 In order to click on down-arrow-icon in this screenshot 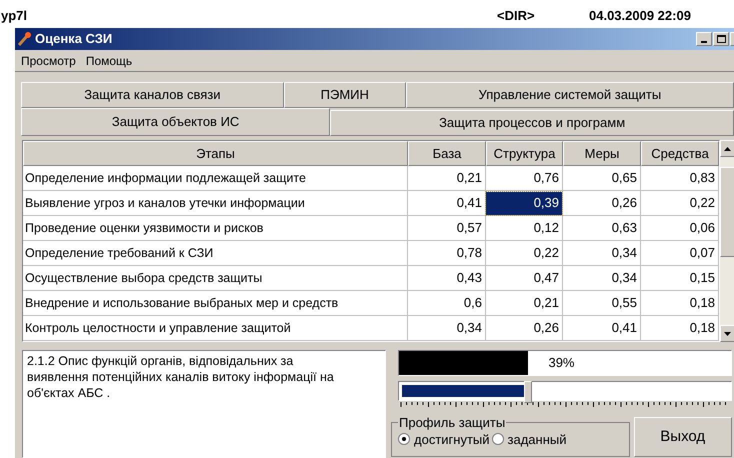, I will do `click(727, 334)`.